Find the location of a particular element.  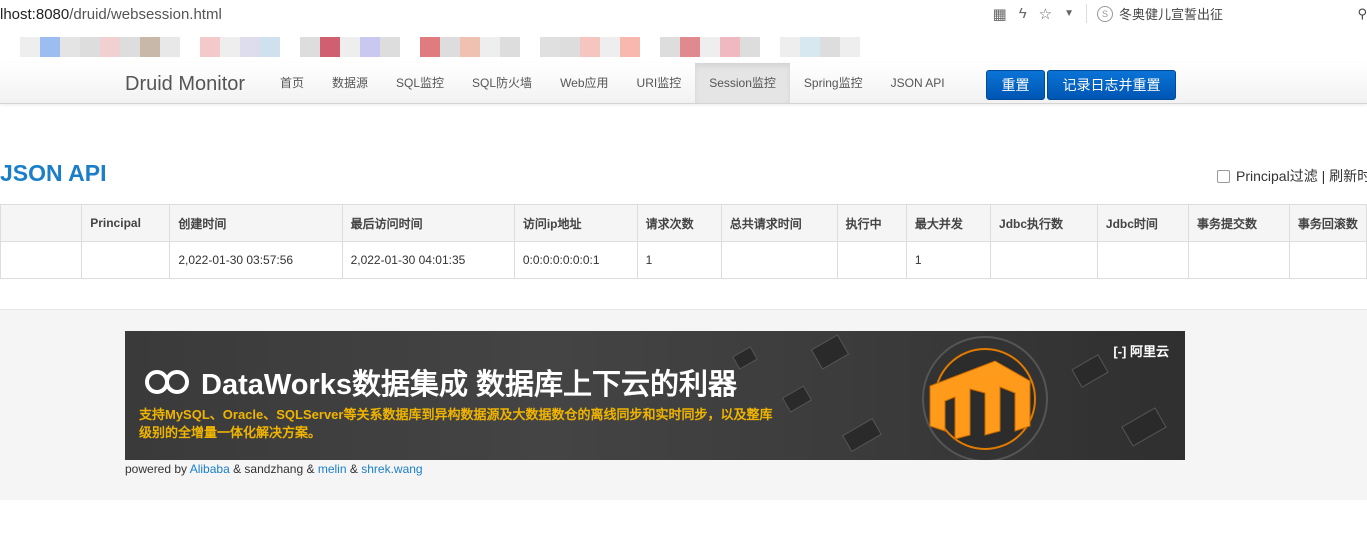

cell-last-access-time: 2,022-01-30 04:01:35 is located at coordinates (428, 260).